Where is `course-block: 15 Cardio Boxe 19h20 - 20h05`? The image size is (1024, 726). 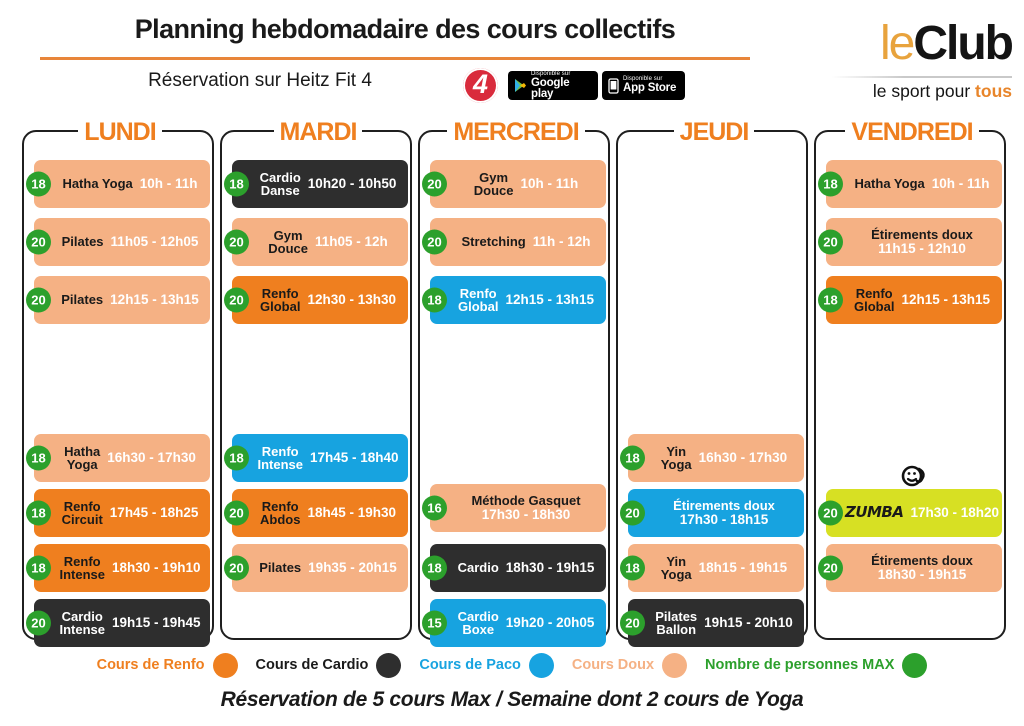 course-block: 15 Cardio Boxe 19h20 - 20h05 is located at coordinates (514, 623).